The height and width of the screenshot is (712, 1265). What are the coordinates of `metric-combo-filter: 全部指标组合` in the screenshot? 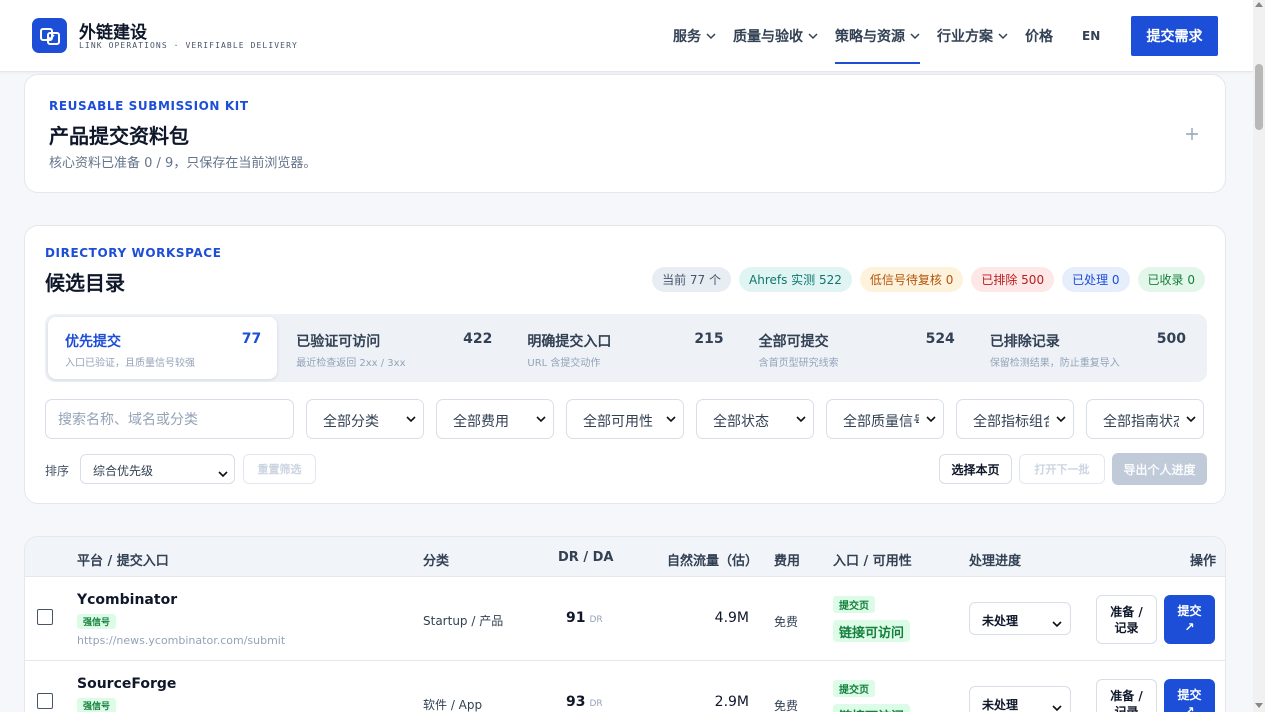 It's located at (1015, 419).